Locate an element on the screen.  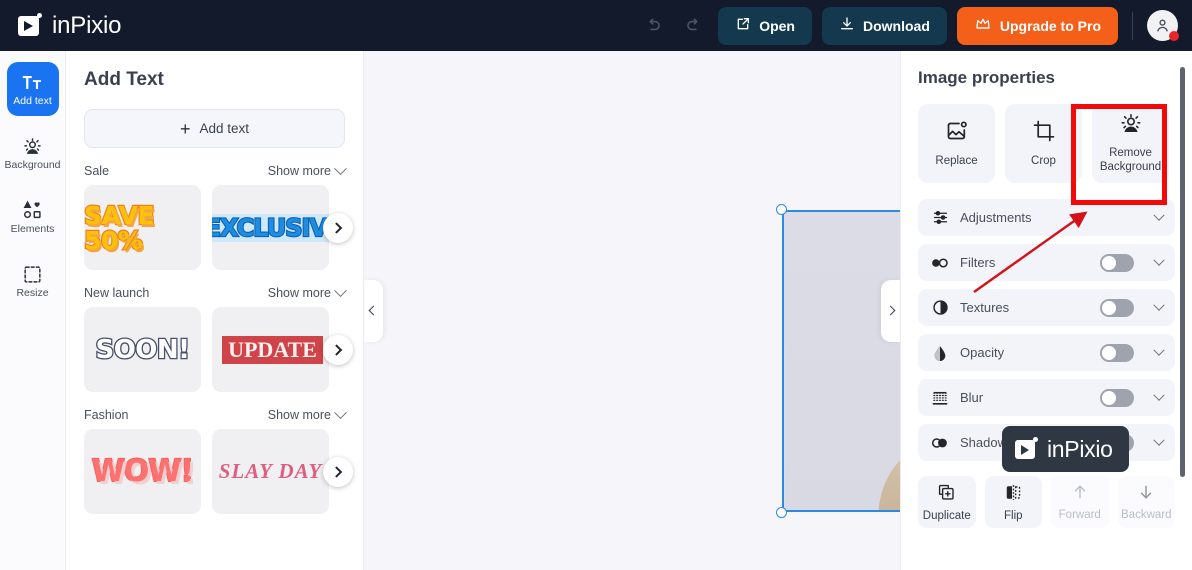
carousel-next-fashion is located at coordinates (338, 471).